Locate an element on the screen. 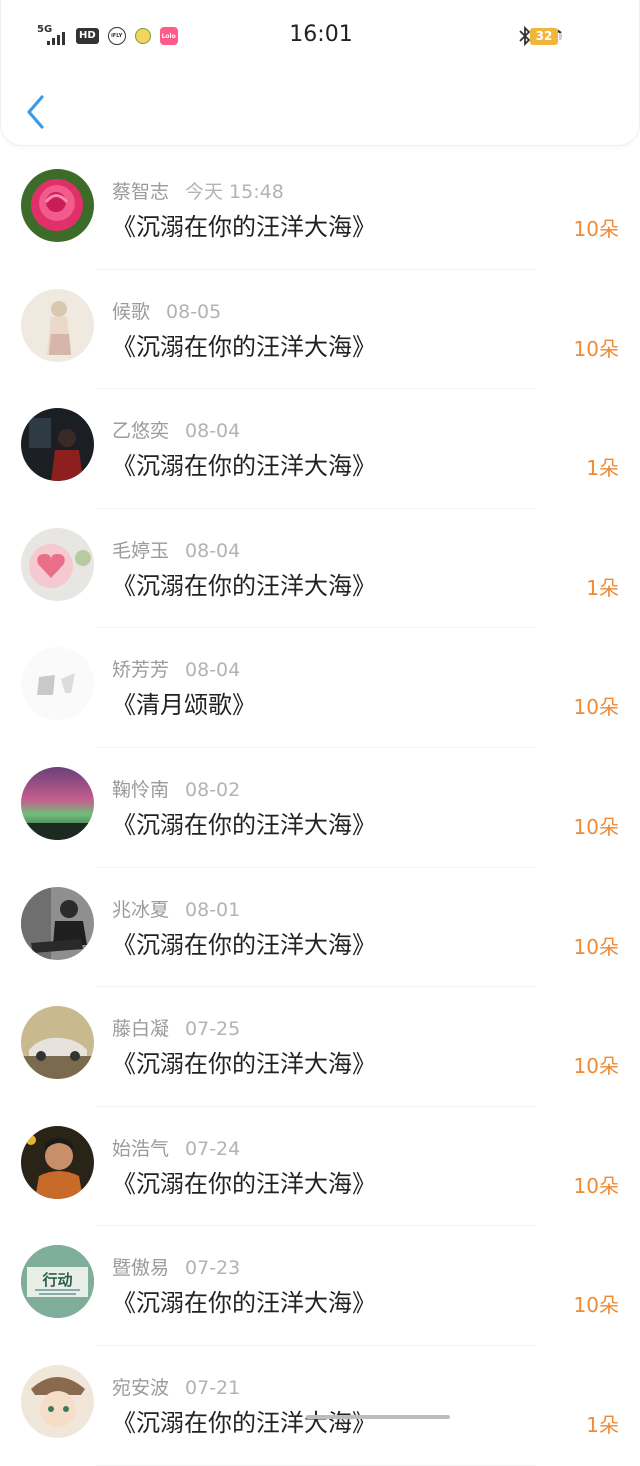 The width and height of the screenshot is (640, 1466). list-item: 兆冰夏 08-01 《沉溺在你的汪洋大海》 10朵 is located at coordinates (320, 928).